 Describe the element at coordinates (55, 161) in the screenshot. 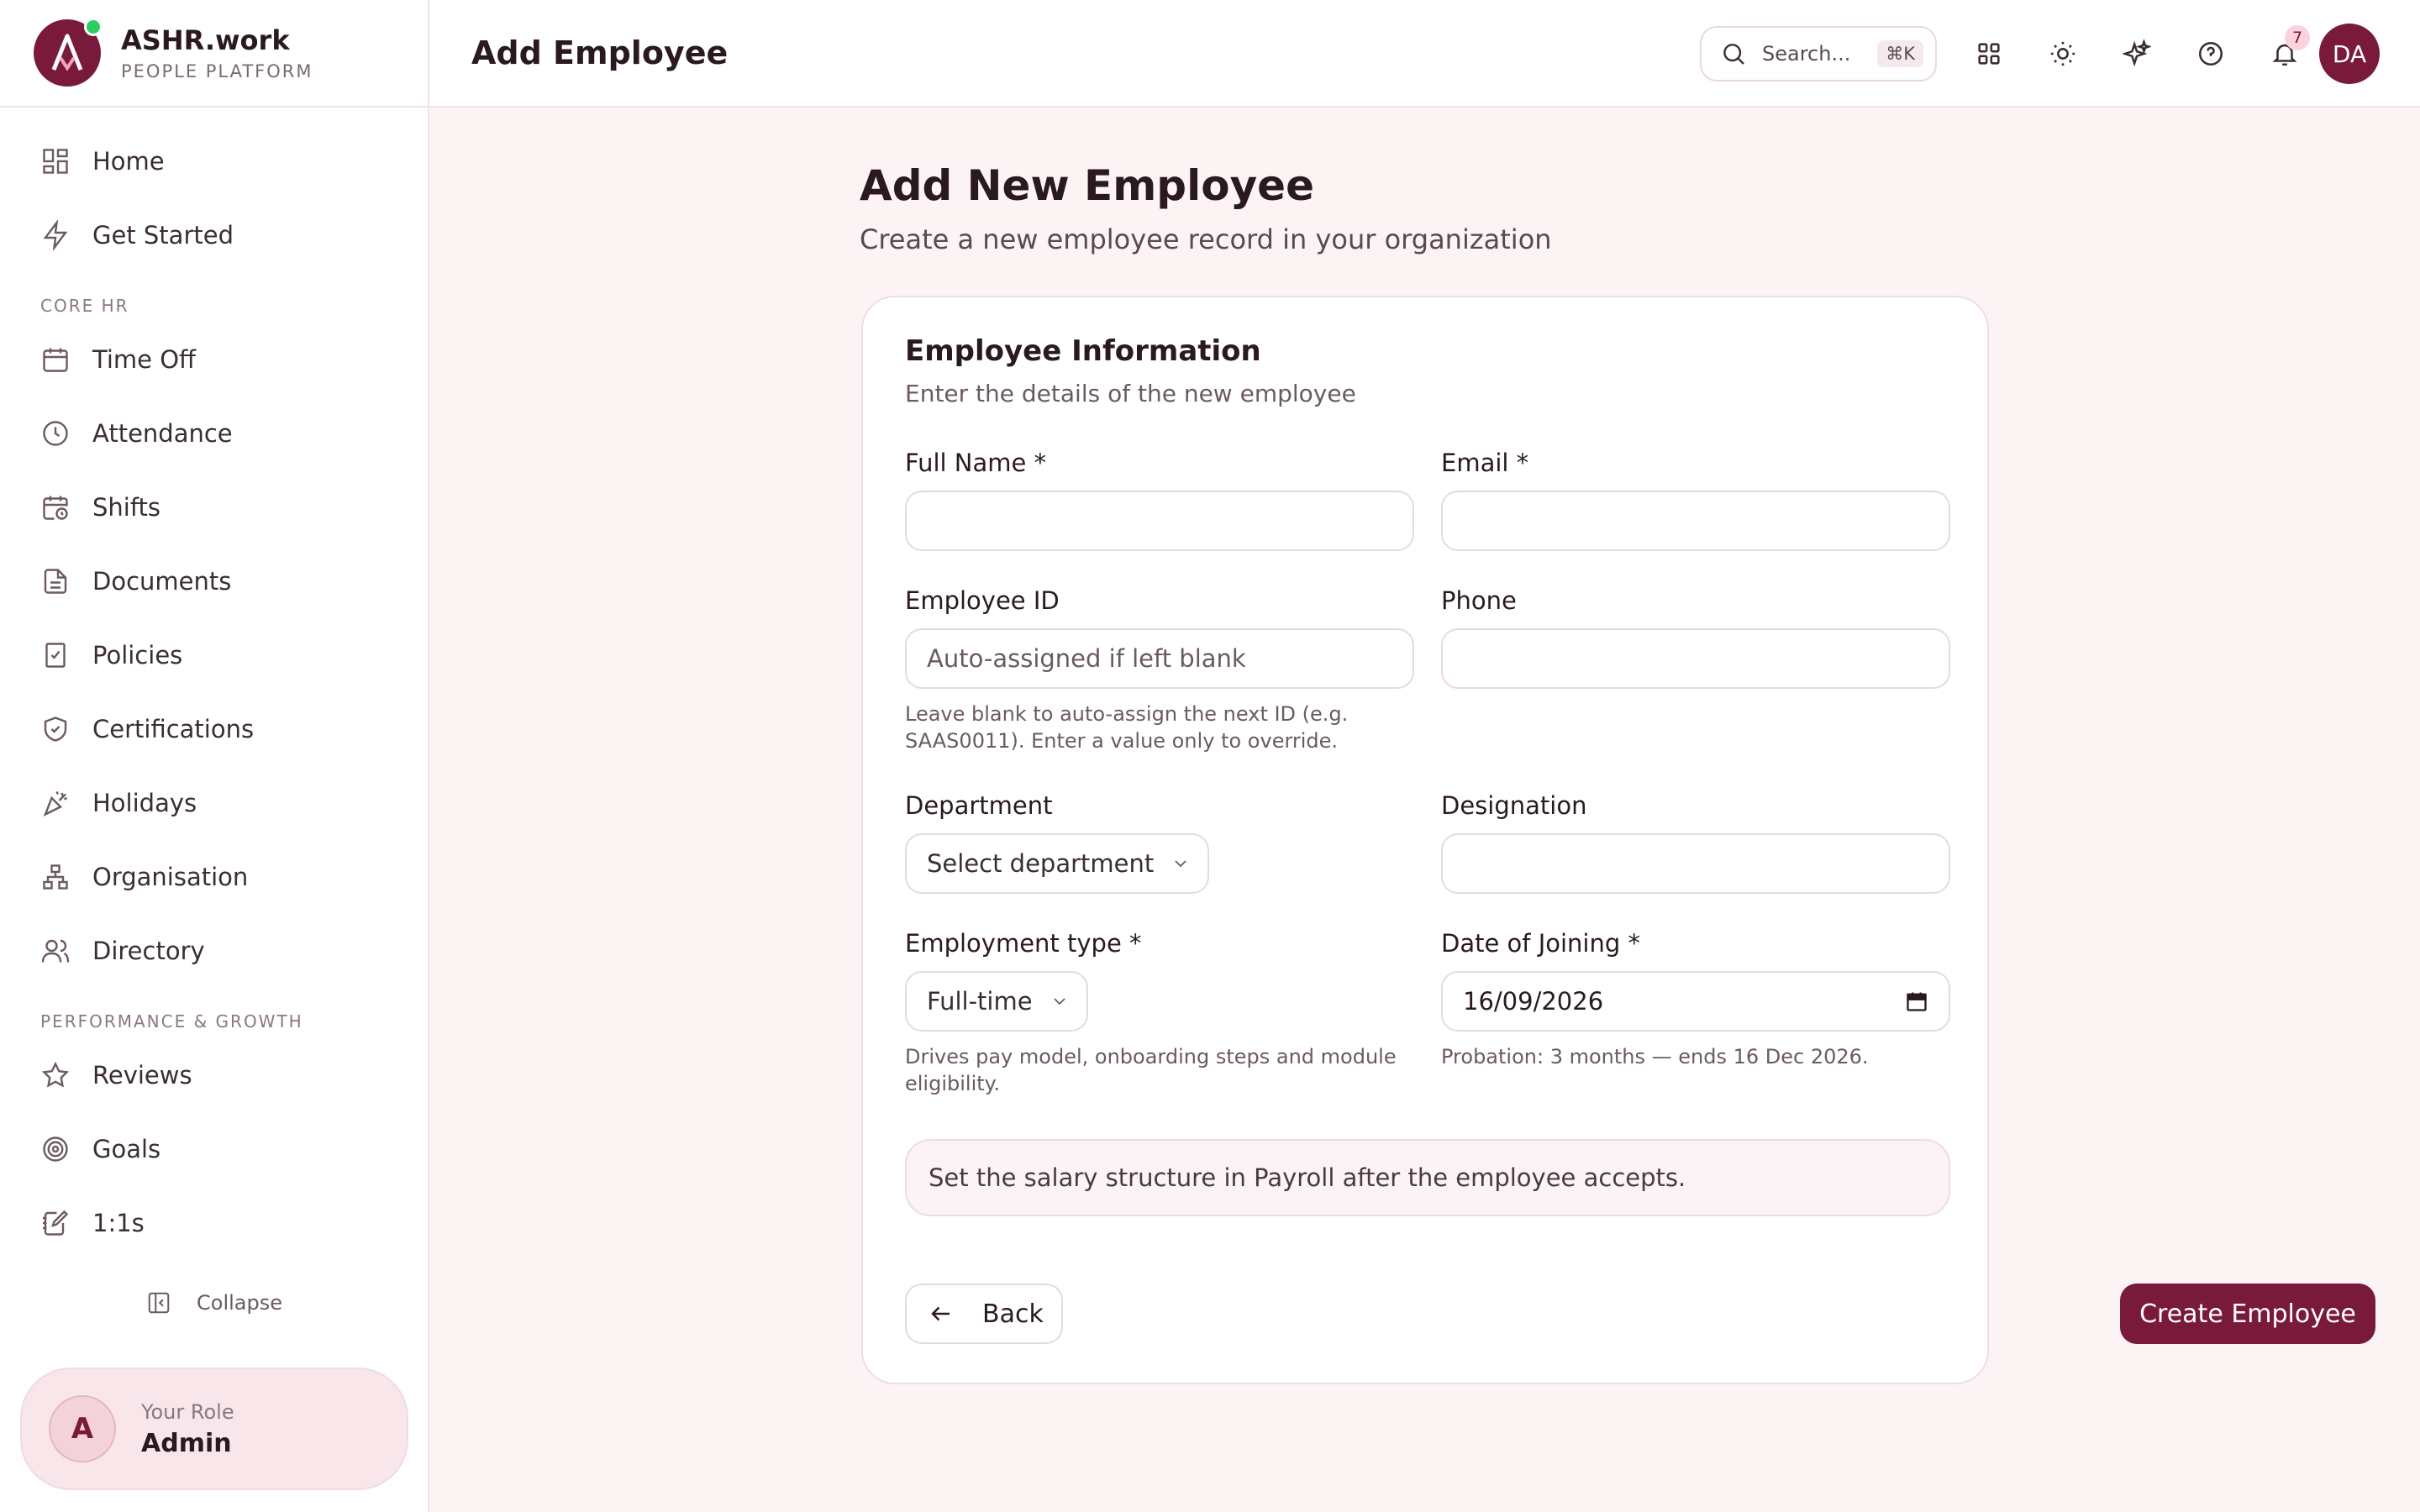

I see `grid-icon` at that location.